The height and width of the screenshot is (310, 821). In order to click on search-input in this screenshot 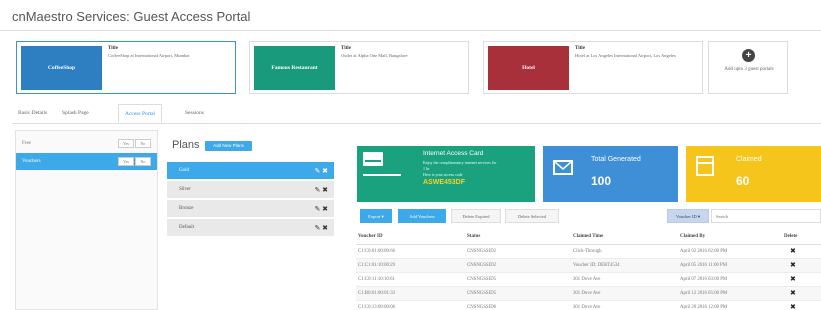, I will do `click(766, 216)`.